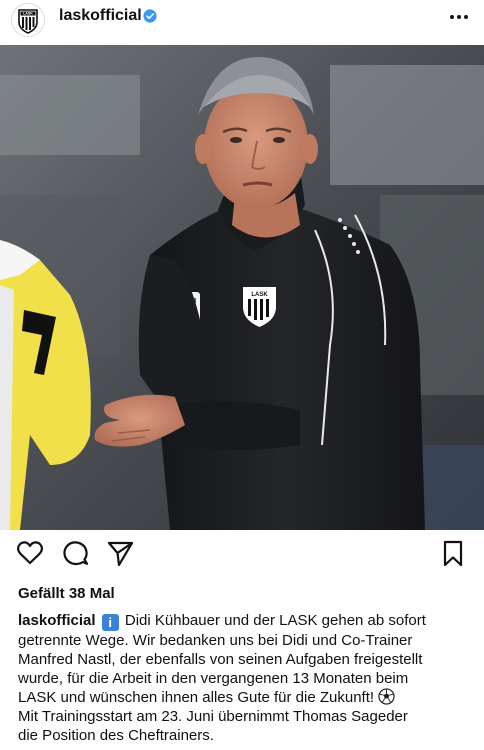  What do you see at coordinates (120, 553) in the screenshot?
I see `send-icon` at bounding box center [120, 553].